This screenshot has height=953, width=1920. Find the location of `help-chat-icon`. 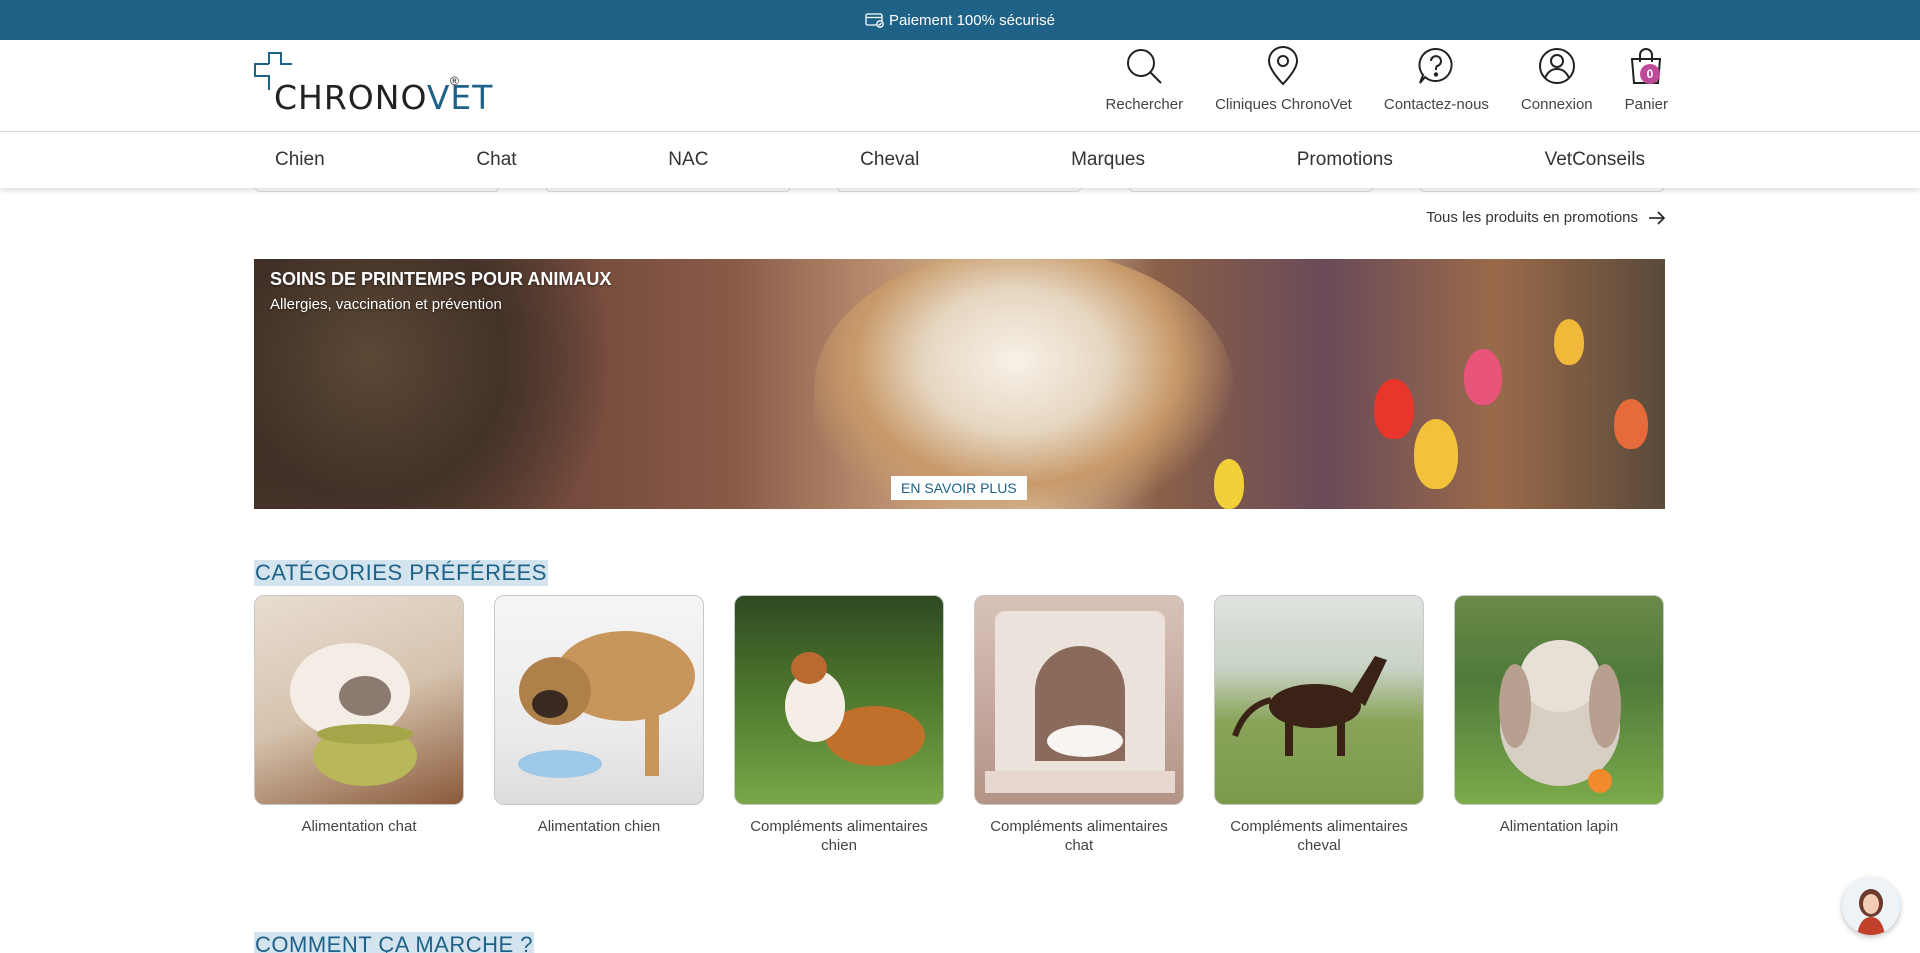

help-chat-icon is located at coordinates (1435, 65).